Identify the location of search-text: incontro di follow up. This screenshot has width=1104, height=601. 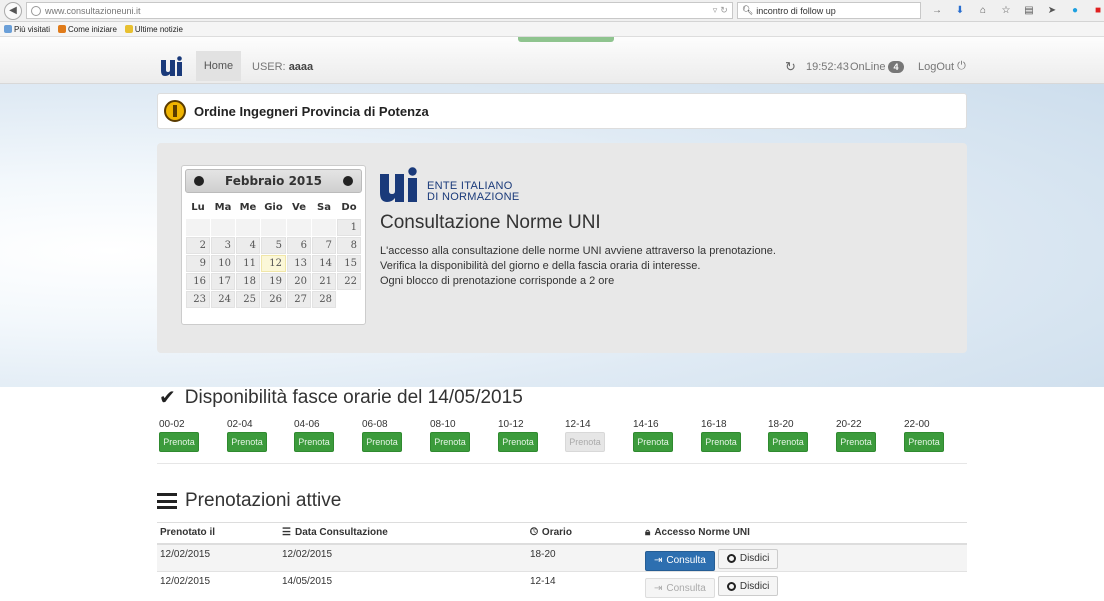
(796, 10).